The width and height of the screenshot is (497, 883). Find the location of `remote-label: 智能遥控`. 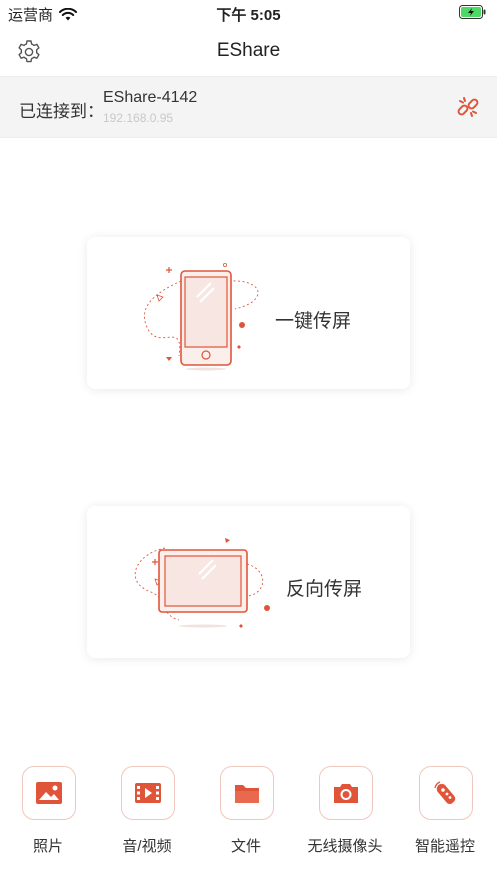

remote-label: 智能遥控 is located at coordinates (444, 846).